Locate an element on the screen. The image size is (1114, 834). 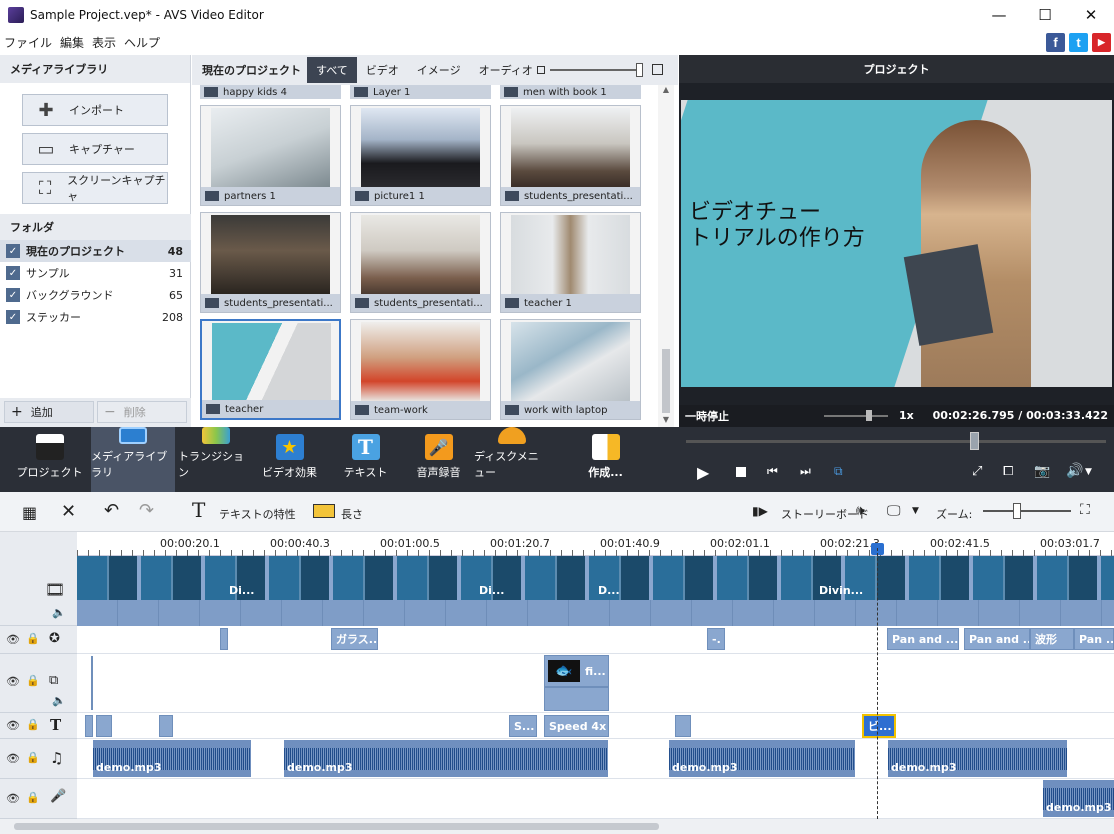
volume-icon: 🔊 is located at coordinates (1074, 471).